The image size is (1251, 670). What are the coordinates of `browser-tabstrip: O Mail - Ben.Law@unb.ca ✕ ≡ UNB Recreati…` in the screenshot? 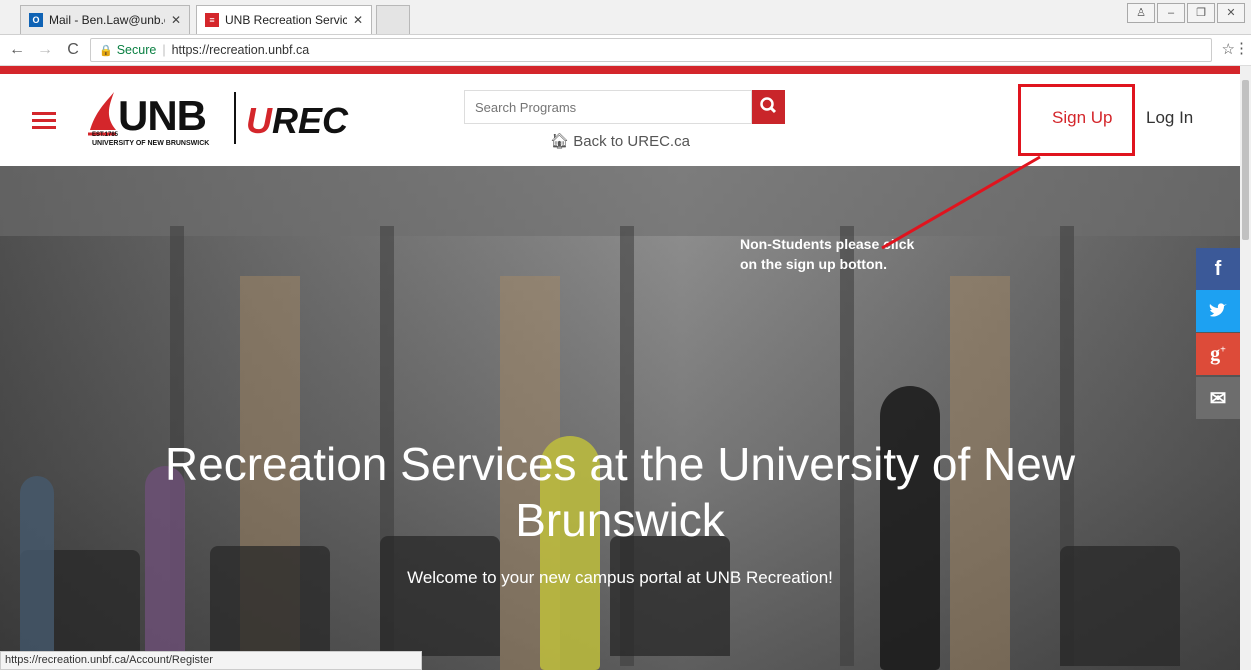 It's located at (625, 17).